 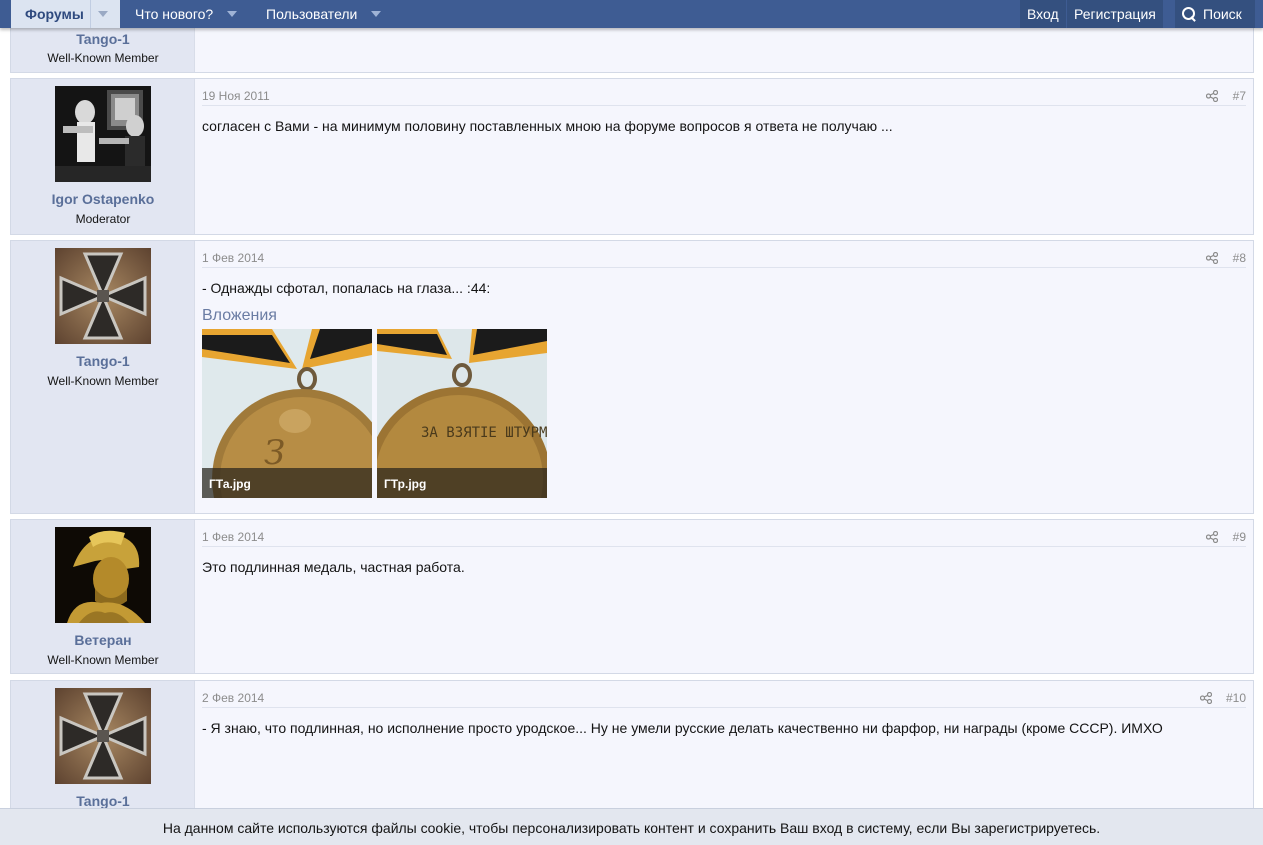 I want to click on tab-whats-new: Что нового?, so click(x=184, y=14).